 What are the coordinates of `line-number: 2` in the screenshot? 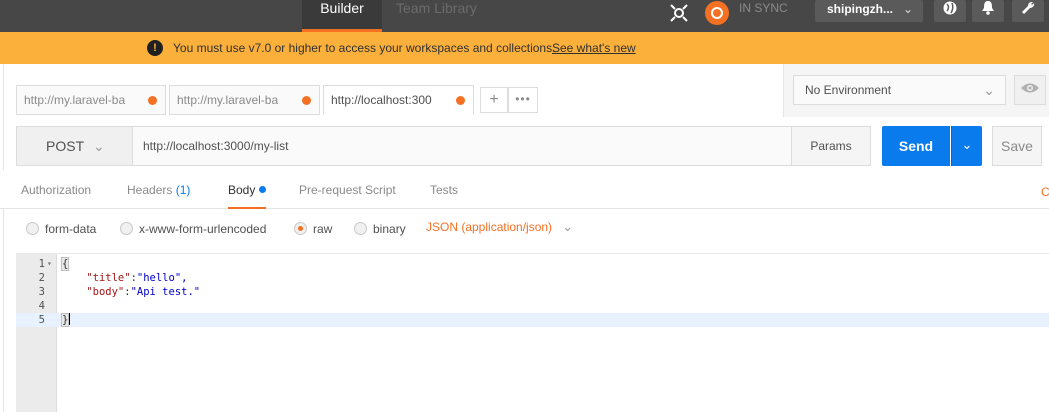 It's located at (41, 278).